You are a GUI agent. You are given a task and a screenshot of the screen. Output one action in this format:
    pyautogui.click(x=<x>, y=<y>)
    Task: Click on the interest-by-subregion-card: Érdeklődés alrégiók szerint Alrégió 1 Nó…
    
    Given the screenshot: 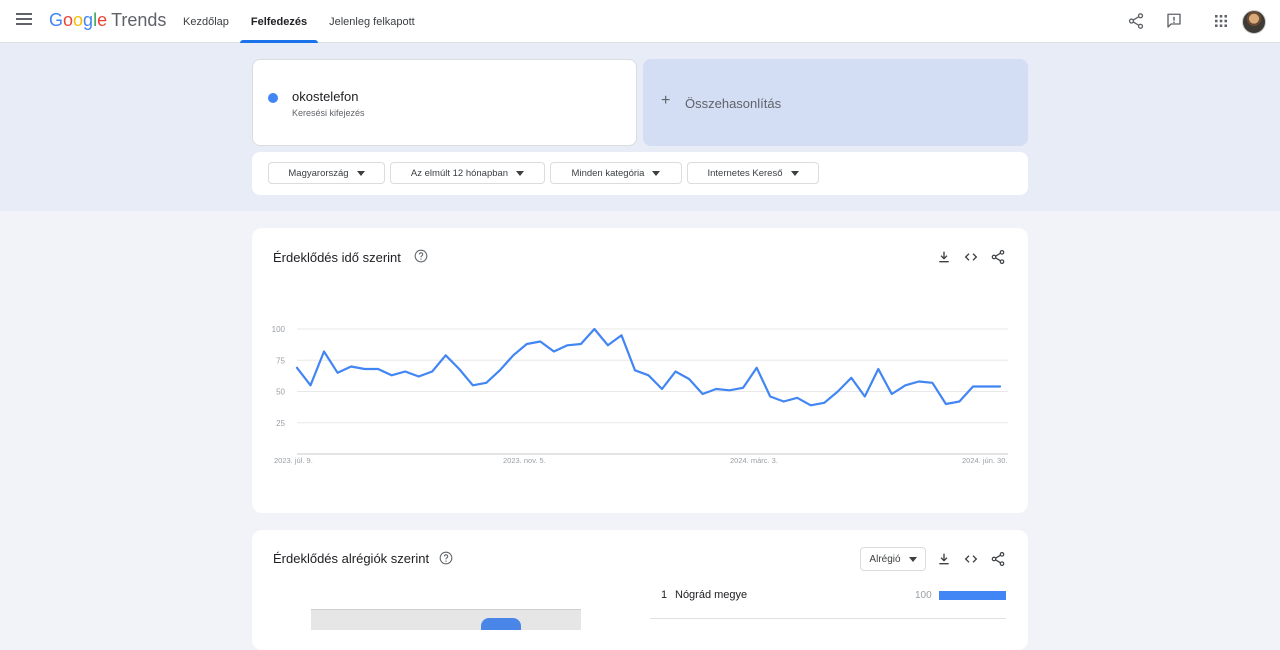 What is the action you would take?
    pyautogui.click(x=640, y=590)
    